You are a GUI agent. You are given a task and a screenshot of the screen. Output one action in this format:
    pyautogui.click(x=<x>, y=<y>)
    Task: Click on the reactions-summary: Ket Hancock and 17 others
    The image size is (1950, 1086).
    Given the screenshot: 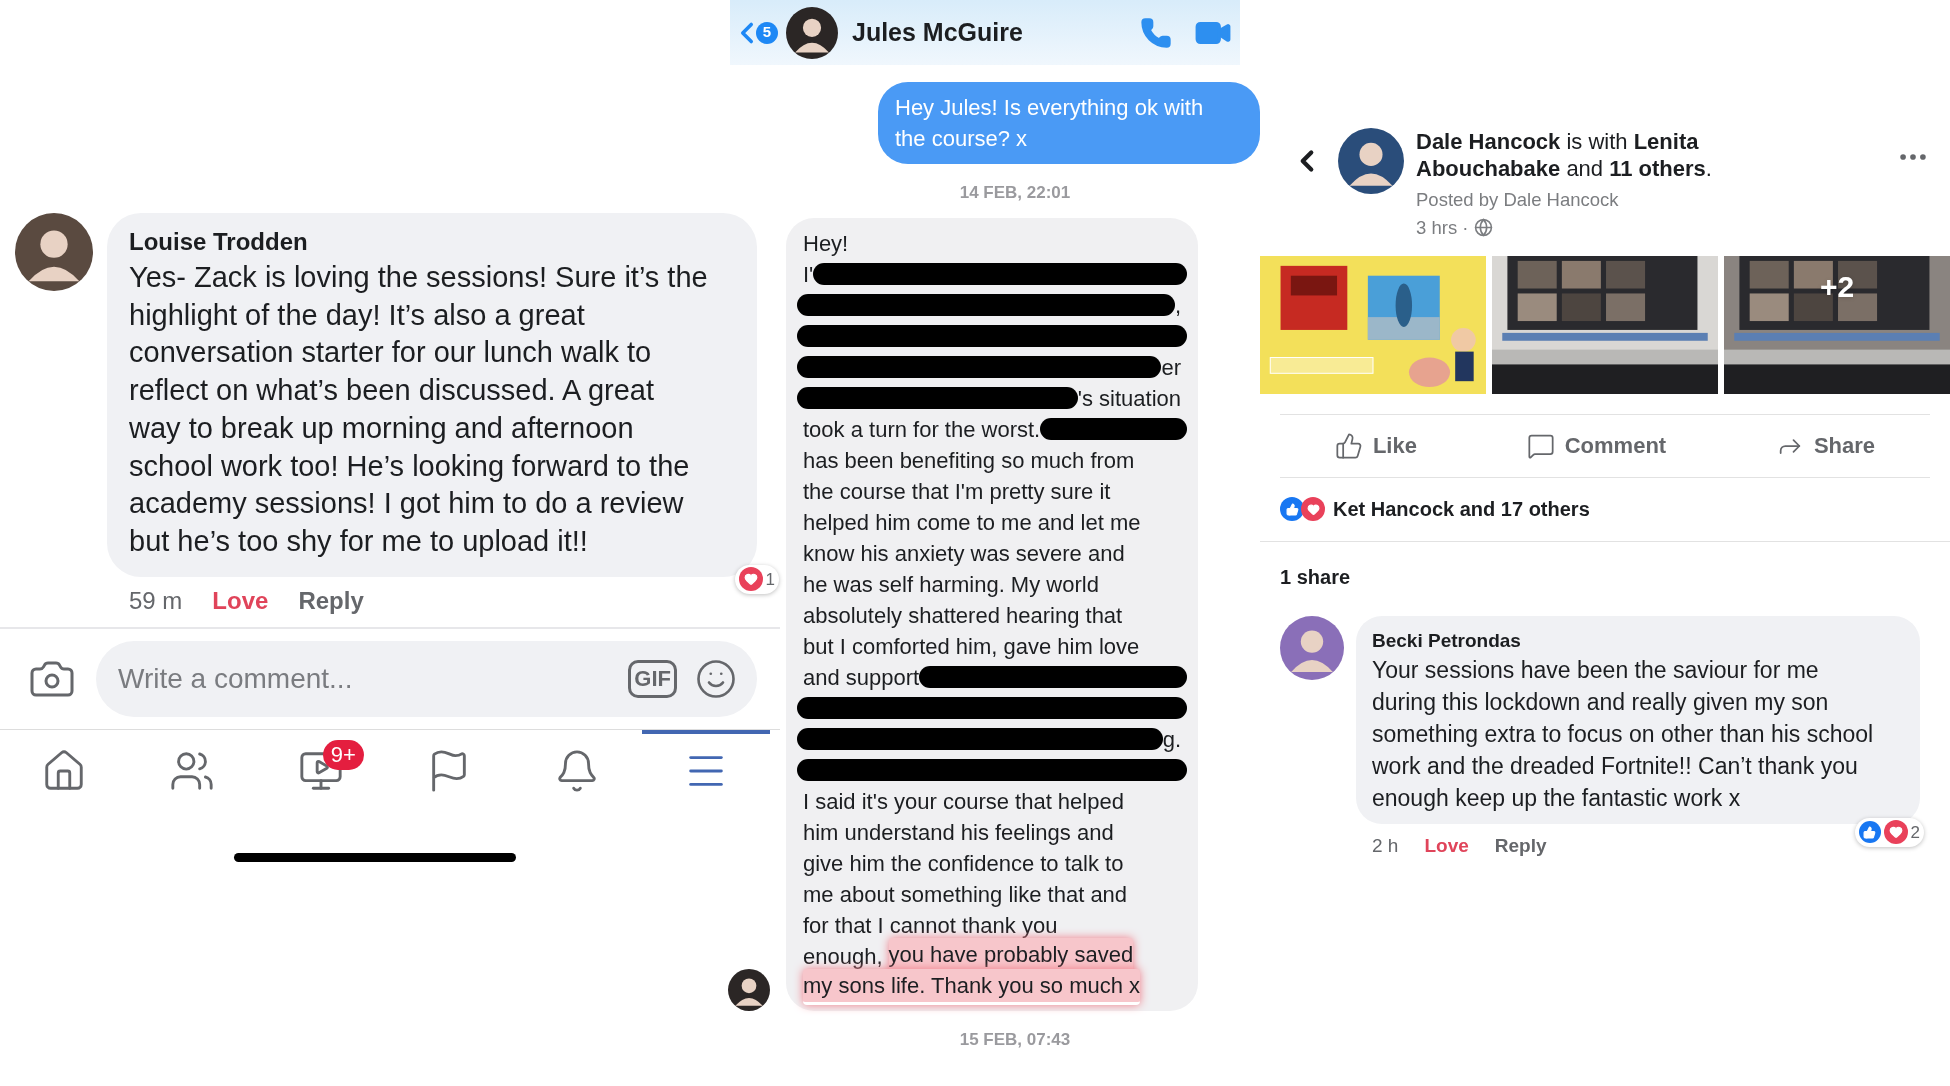 What is the action you would take?
    pyautogui.click(x=1461, y=509)
    